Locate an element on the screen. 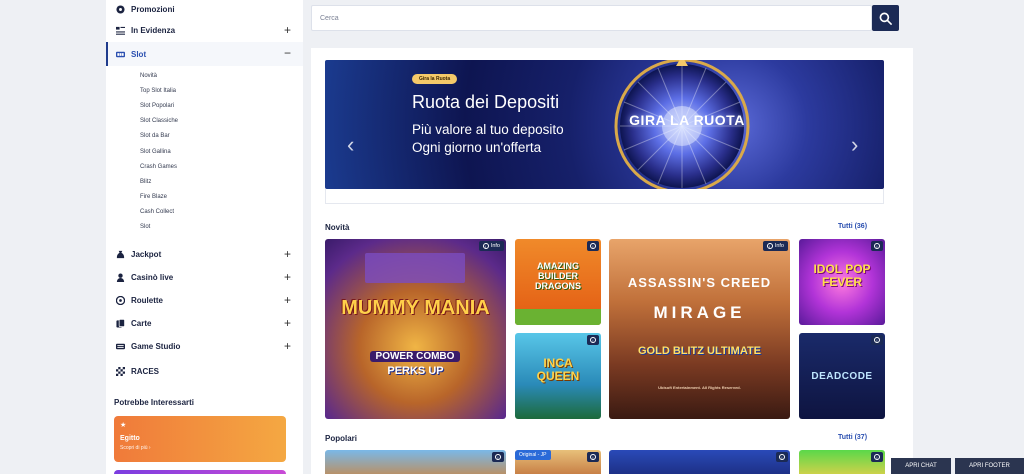 The height and width of the screenshot is (474, 1024). money-bag-icon is located at coordinates (120, 254).